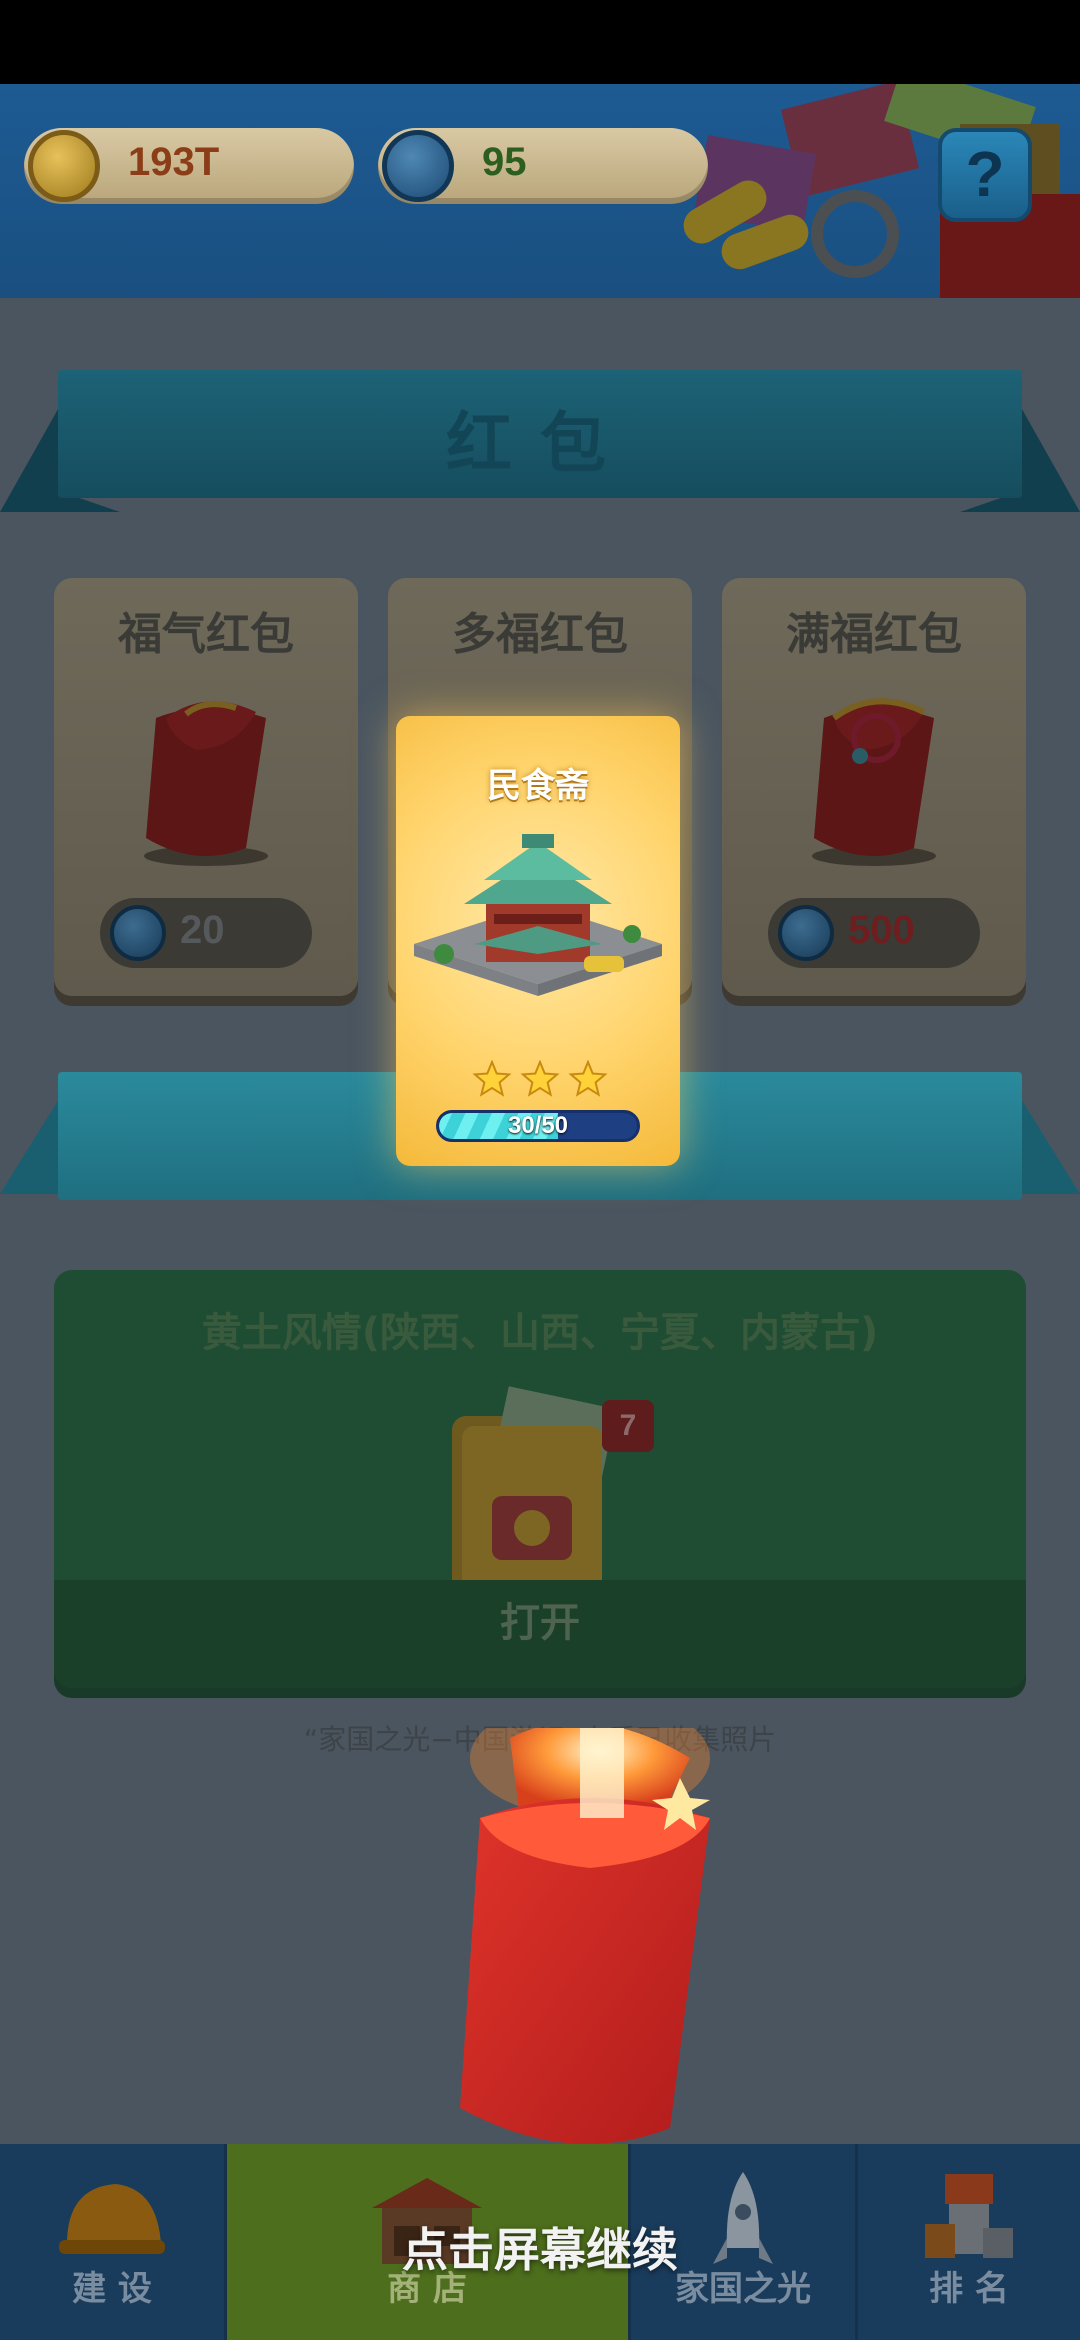  I want to click on coin-amount: 193T, so click(174, 162).